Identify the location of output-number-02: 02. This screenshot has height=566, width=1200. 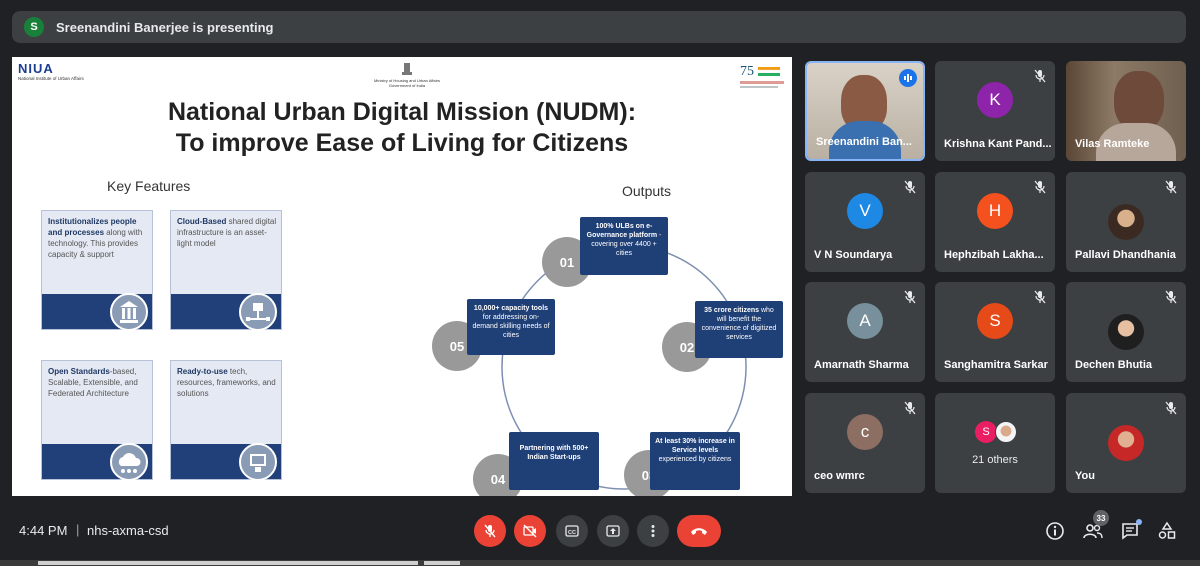
(687, 347).